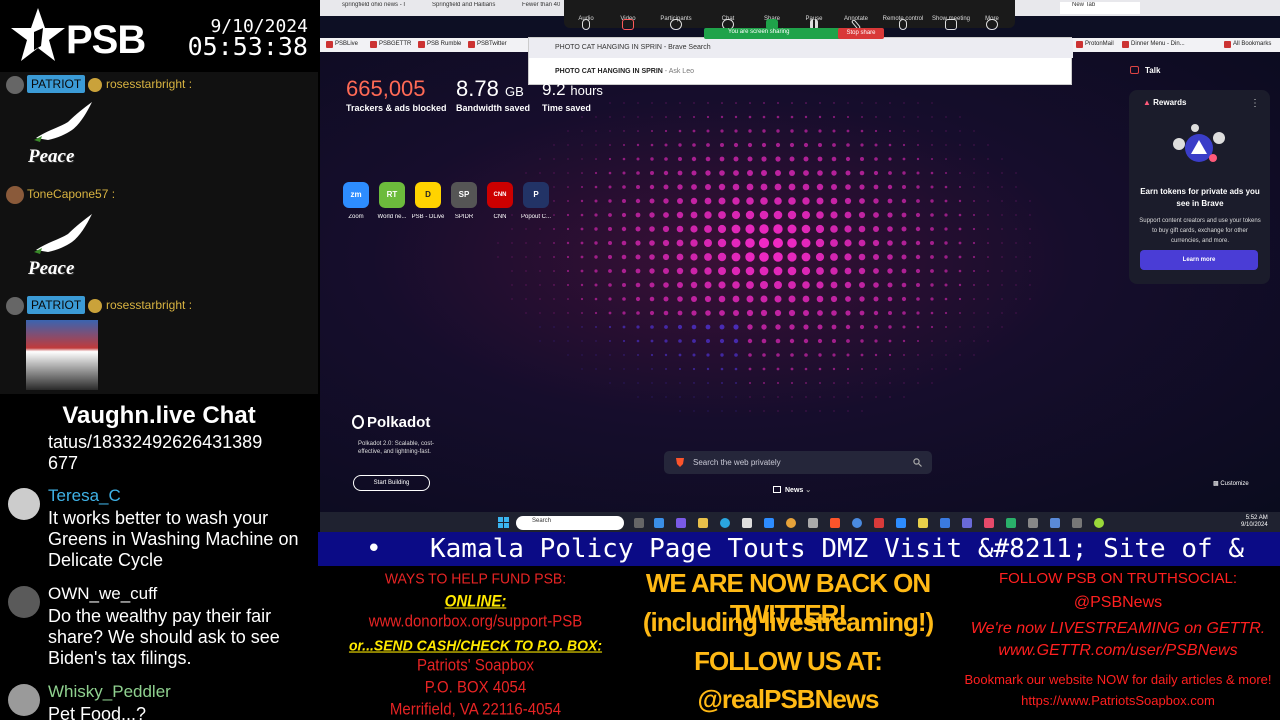  I want to click on zoom-taskbar-icon, so click(901, 523).